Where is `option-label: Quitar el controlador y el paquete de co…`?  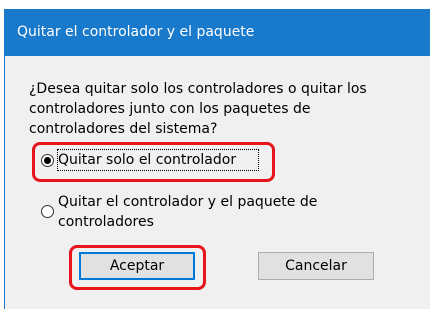
option-label: Quitar el controlador y el paquete de co… is located at coordinates (198, 212).